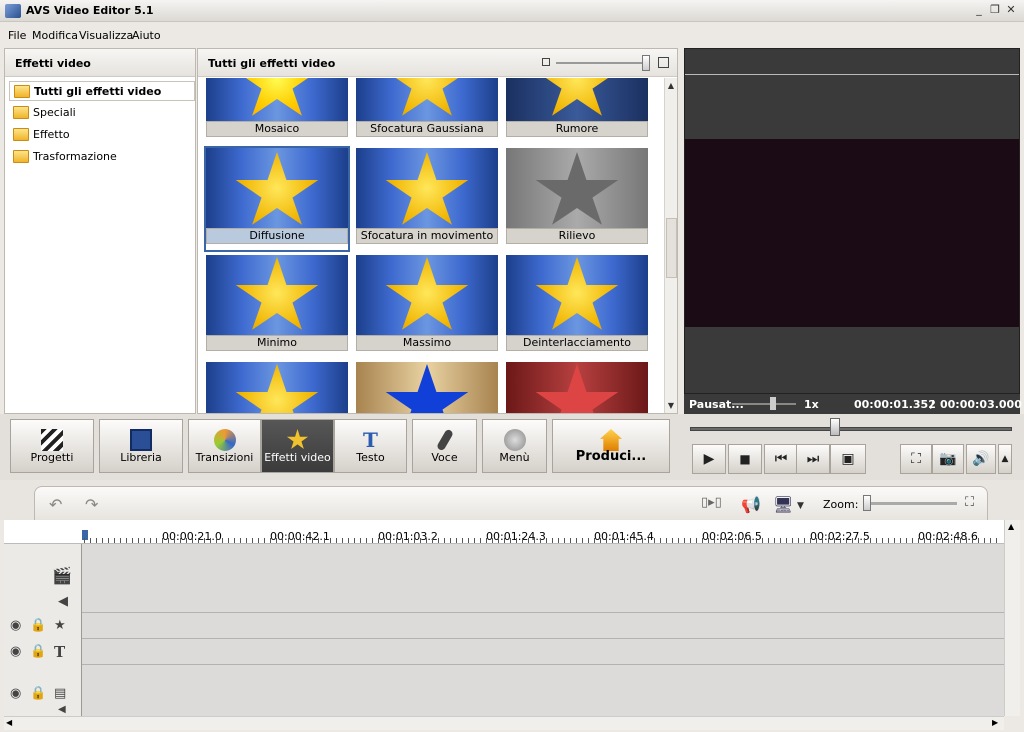 The image size is (1024, 732). I want to click on display-mode-icon: 🖥, so click(783, 504).